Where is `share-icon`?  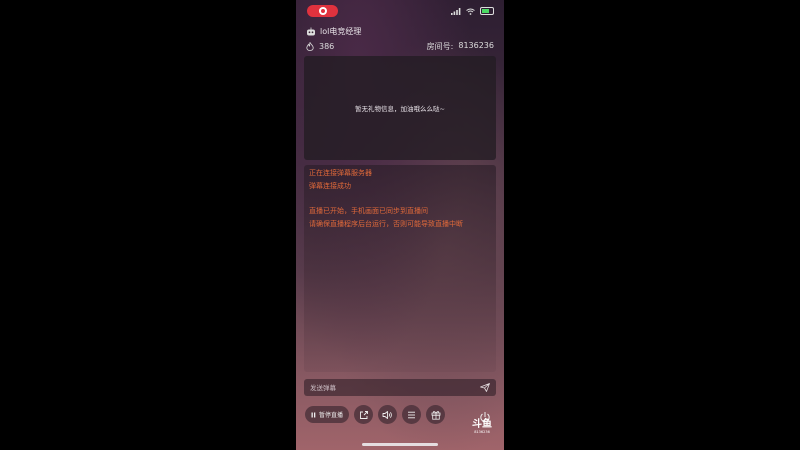 share-icon is located at coordinates (363, 414).